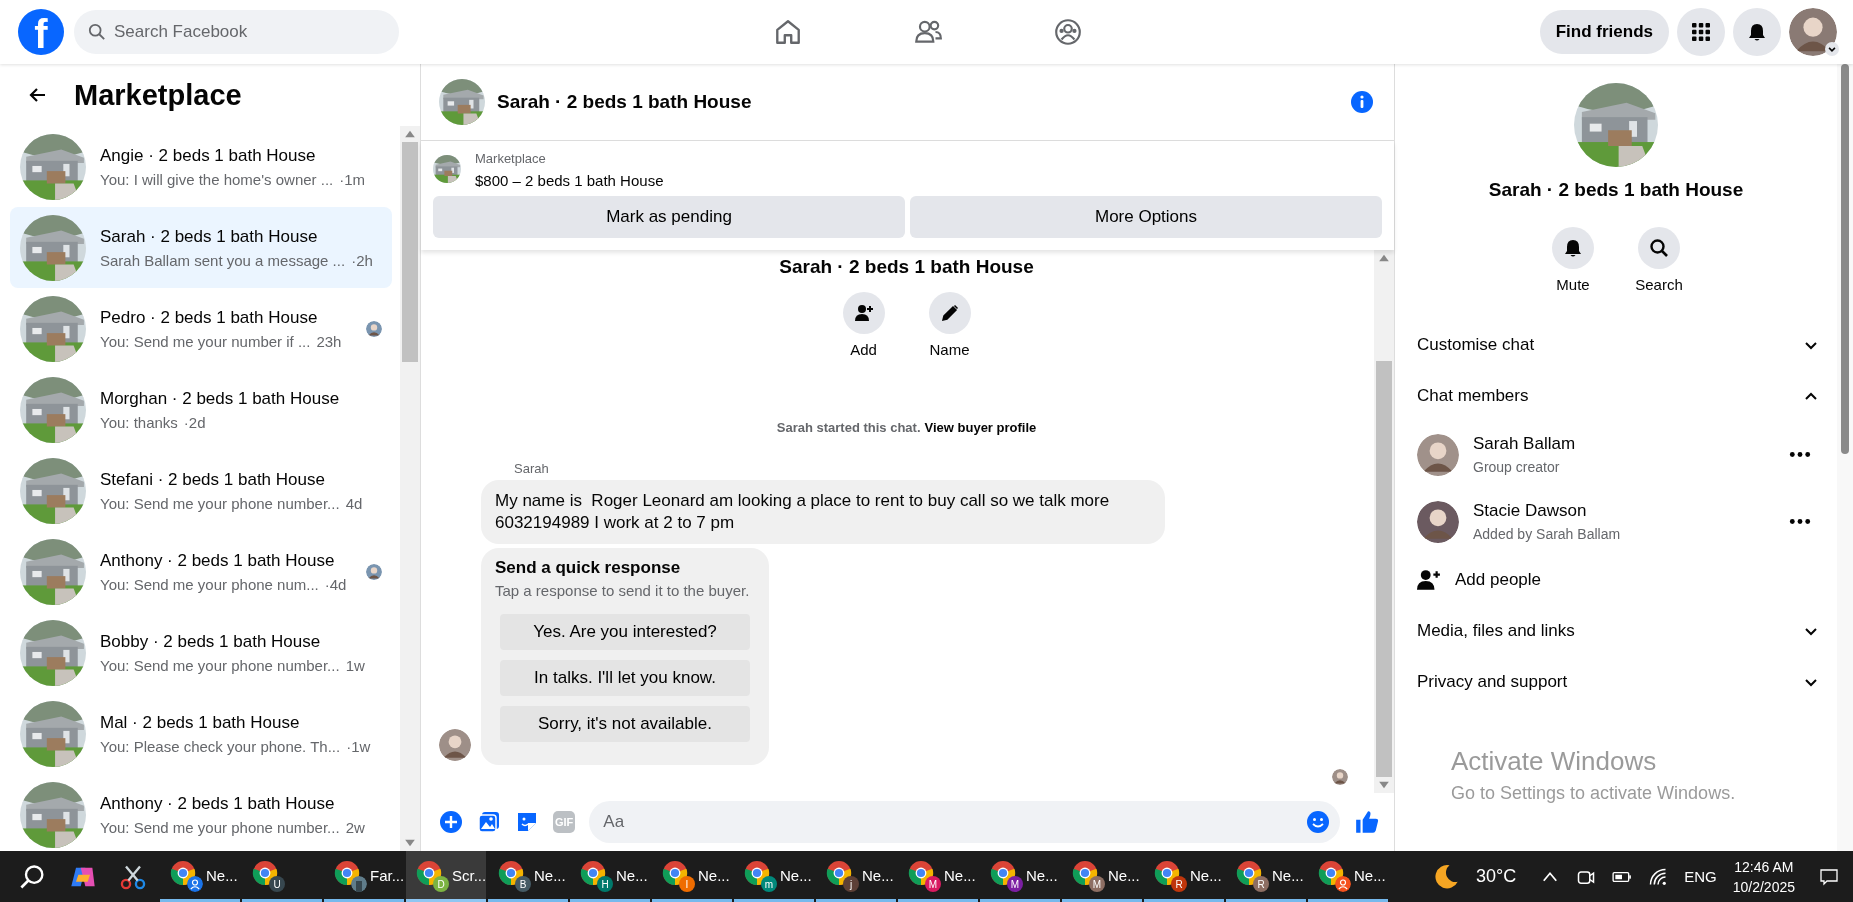  I want to click on profile-badge: D, so click(441, 884).